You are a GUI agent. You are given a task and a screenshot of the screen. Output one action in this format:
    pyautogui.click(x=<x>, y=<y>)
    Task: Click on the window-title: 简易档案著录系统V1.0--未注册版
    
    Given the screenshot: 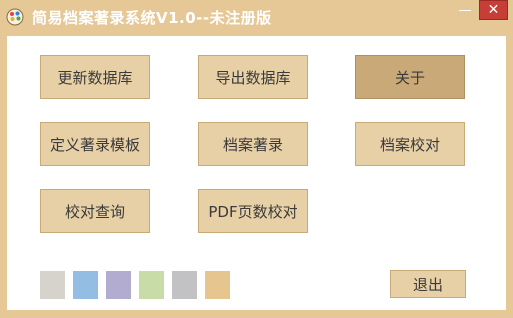 What is the action you would take?
    pyautogui.click(x=152, y=18)
    